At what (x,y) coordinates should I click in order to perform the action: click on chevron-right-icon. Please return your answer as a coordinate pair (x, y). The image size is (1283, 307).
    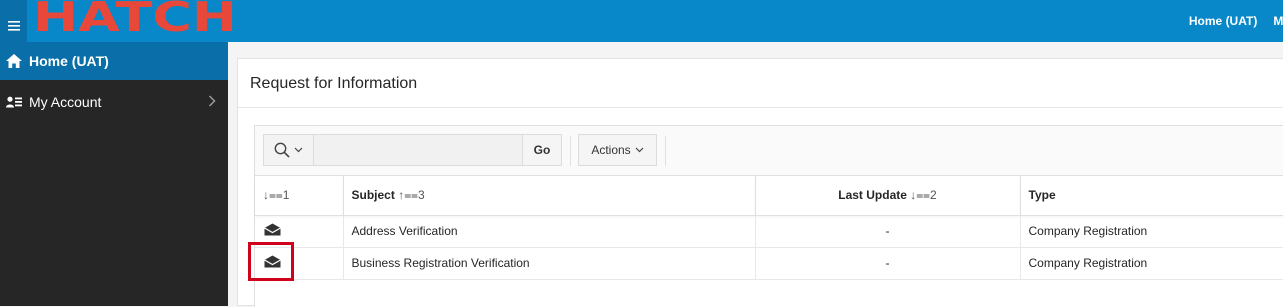
    Looking at the image, I should click on (212, 102).